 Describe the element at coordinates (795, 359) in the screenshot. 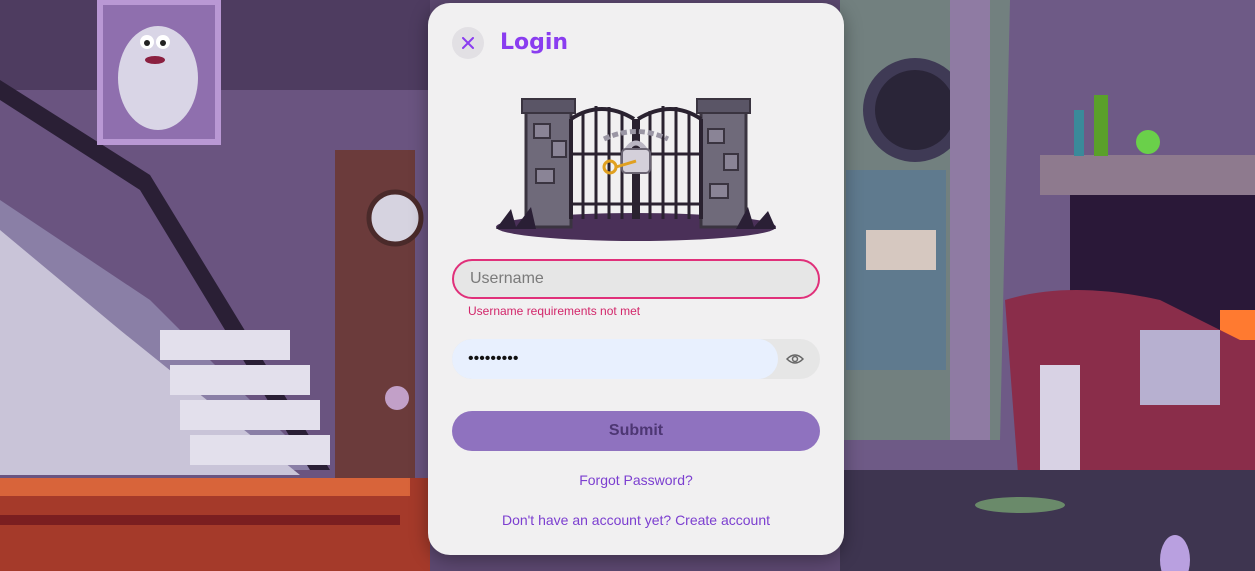

I see `eye-icon` at that location.